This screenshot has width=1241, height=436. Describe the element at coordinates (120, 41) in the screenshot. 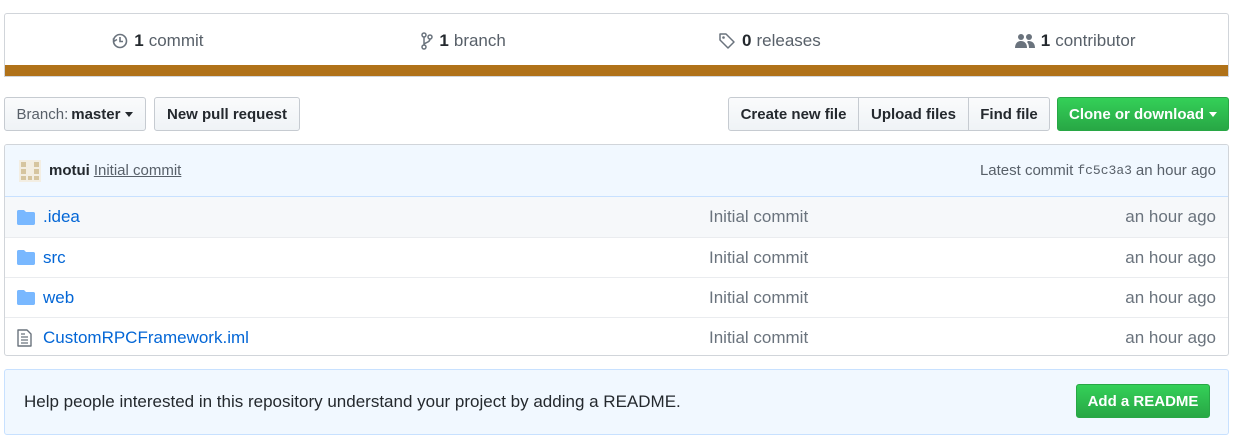

I see `history-icon` at that location.